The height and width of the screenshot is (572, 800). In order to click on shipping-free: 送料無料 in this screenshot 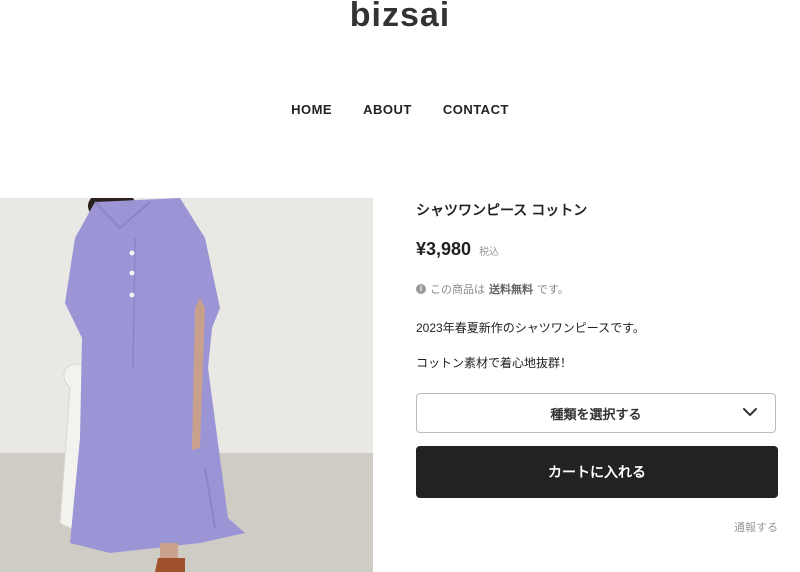, I will do `click(511, 290)`.